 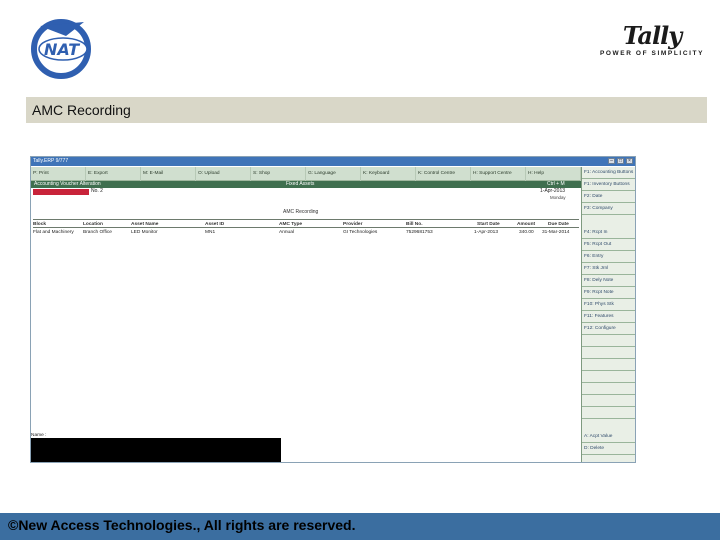 I want to click on cell-bill-no: 7529681753, so click(x=419, y=232).